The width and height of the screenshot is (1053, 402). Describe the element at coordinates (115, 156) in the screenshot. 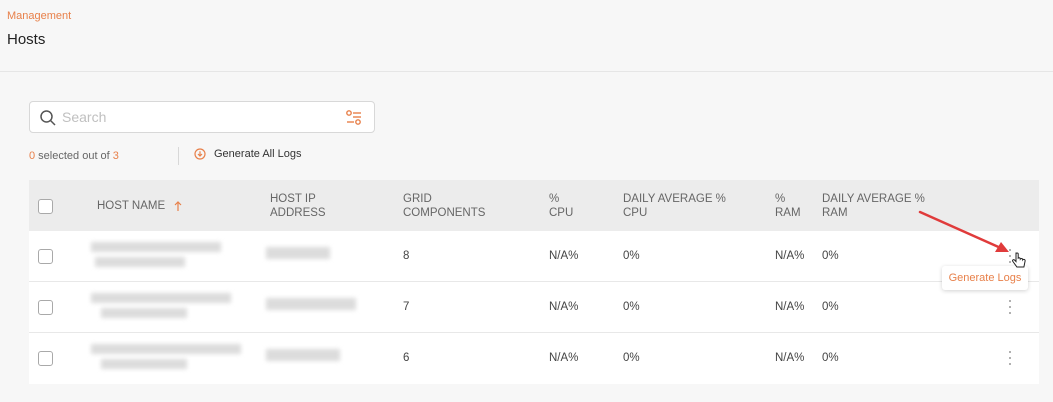

I see `total-count: 3` at that location.